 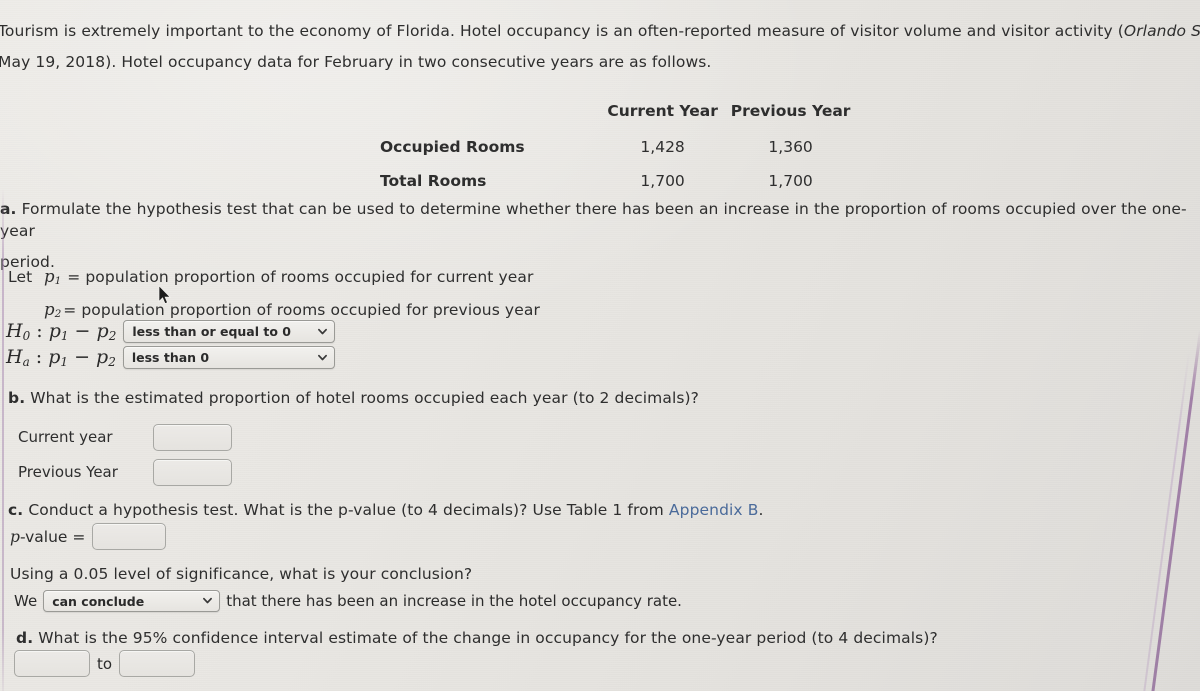 I want to click on pvalue-answer-row: p-value =, so click(x=88, y=536).